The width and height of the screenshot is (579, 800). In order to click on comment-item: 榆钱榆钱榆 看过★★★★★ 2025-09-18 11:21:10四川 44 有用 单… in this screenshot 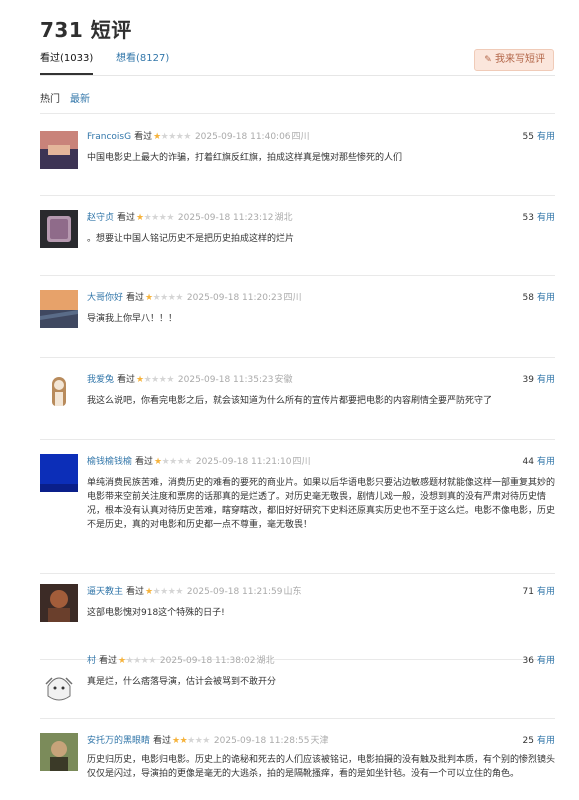, I will do `click(297, 506)`.